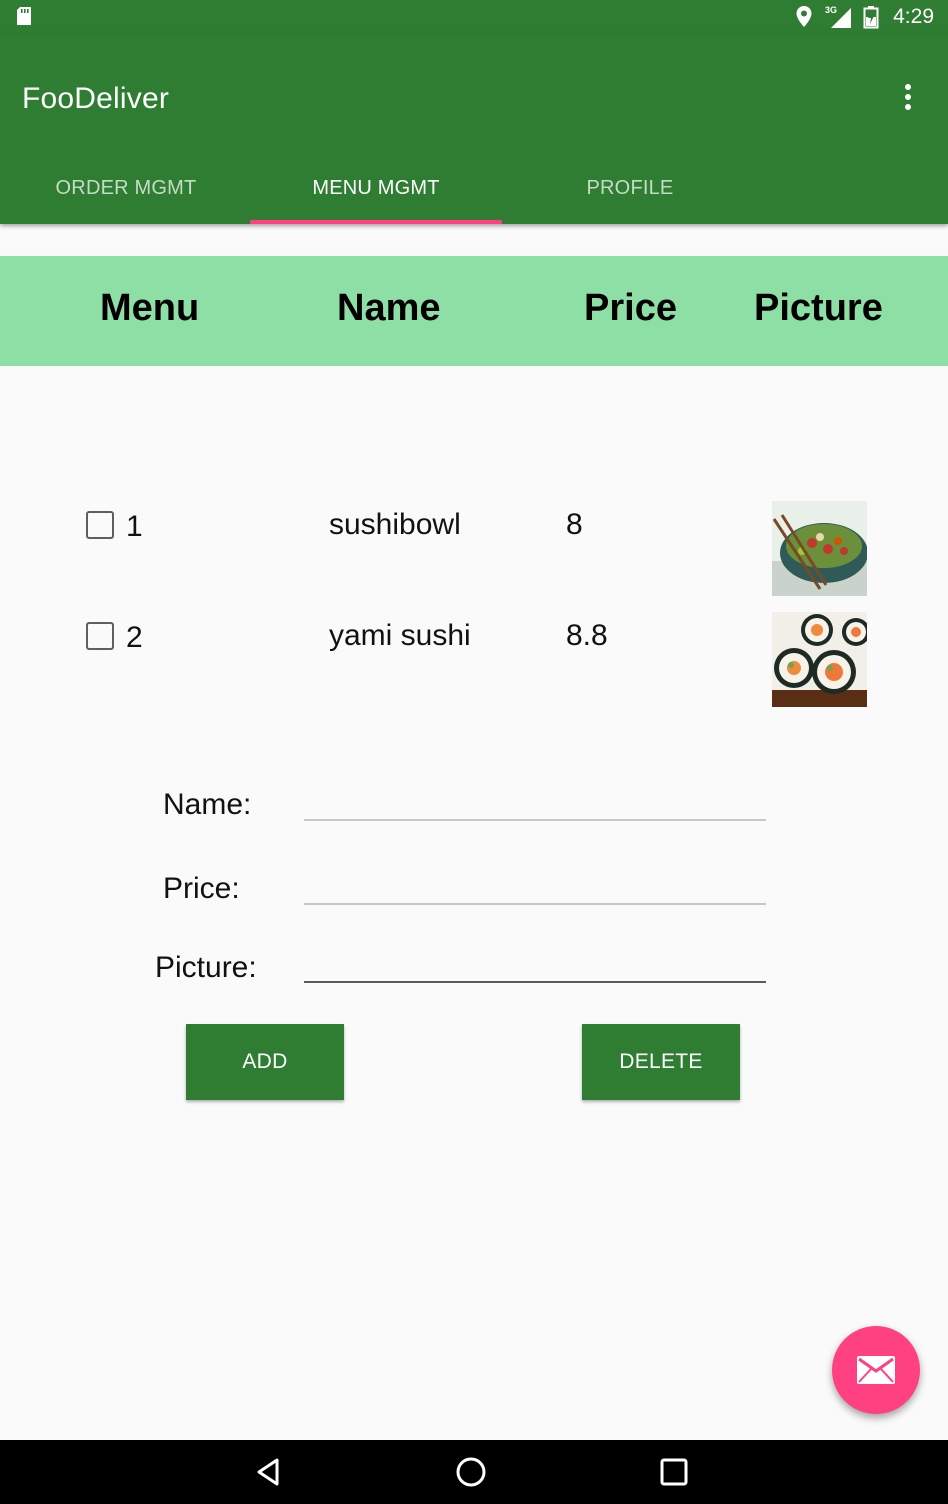  Describe the element at coordinates (574, 524) in the screenshot. I see `row-price: 8` at that location.